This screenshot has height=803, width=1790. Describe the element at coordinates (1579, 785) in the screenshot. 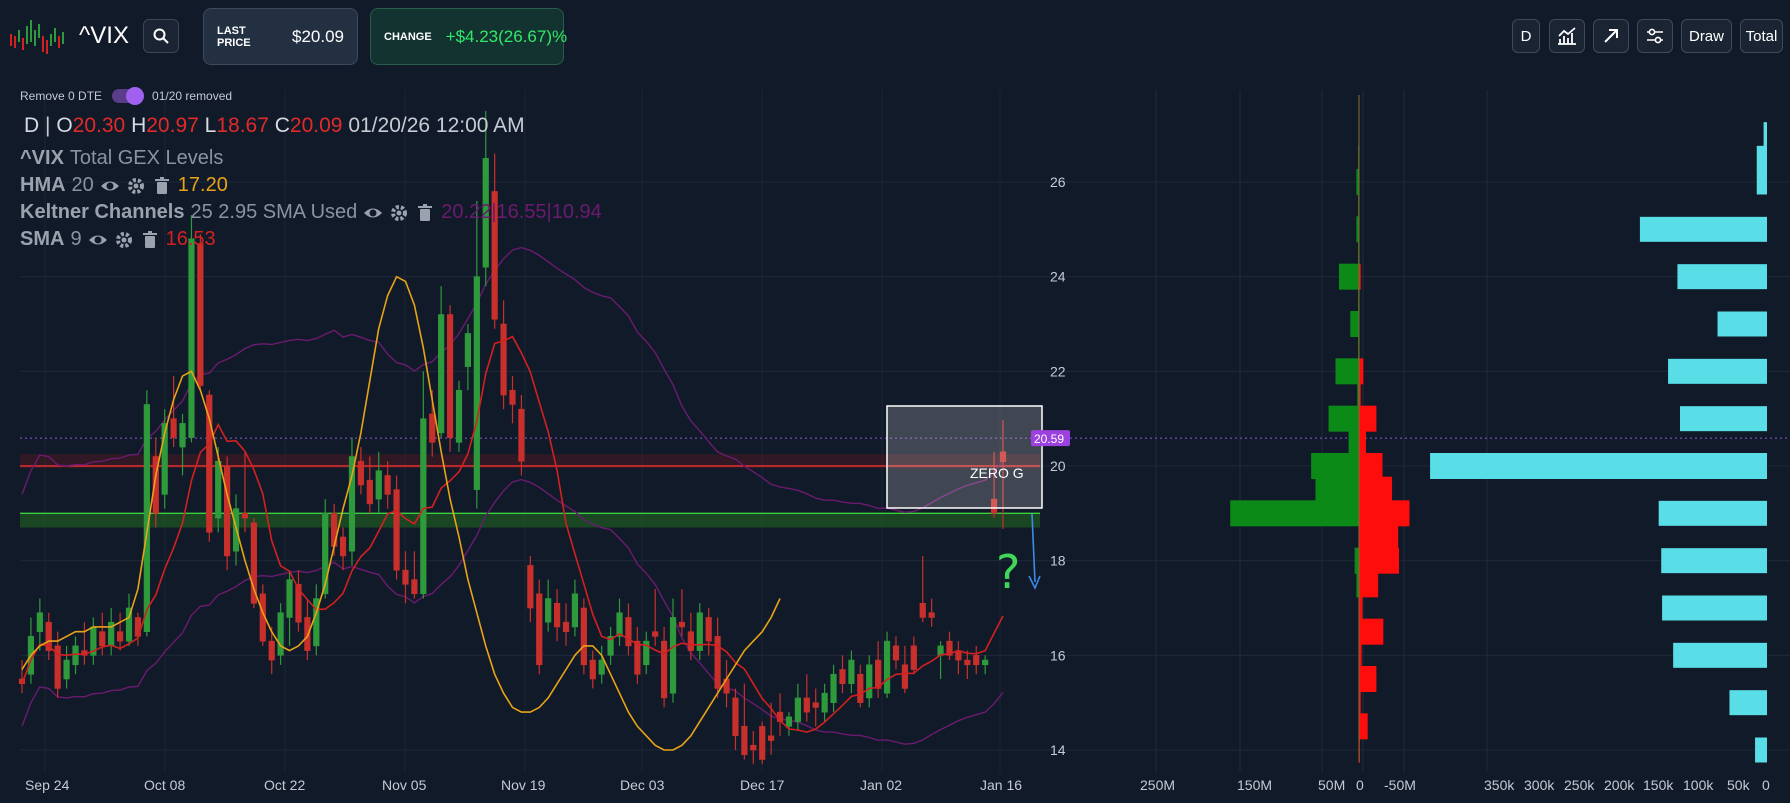

I see `oi-x-tick-label: 250k` at that location.